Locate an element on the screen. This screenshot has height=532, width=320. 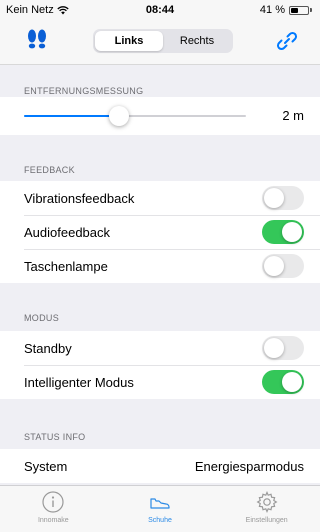
status-info-group: System Energiesparmodus is located at coordinates (160, 466).